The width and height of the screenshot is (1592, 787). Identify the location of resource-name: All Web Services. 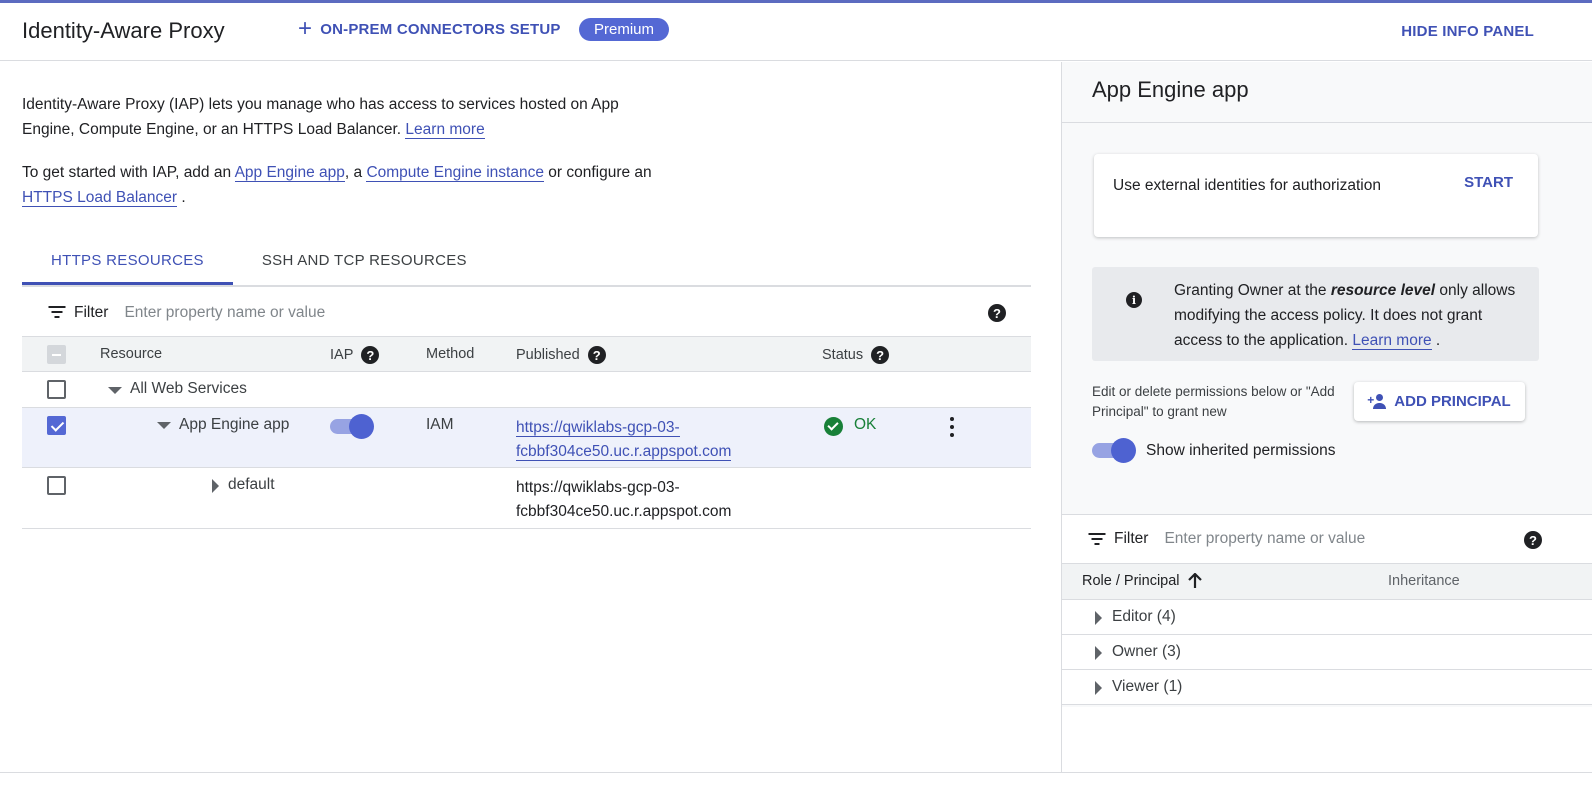
(188, 388).